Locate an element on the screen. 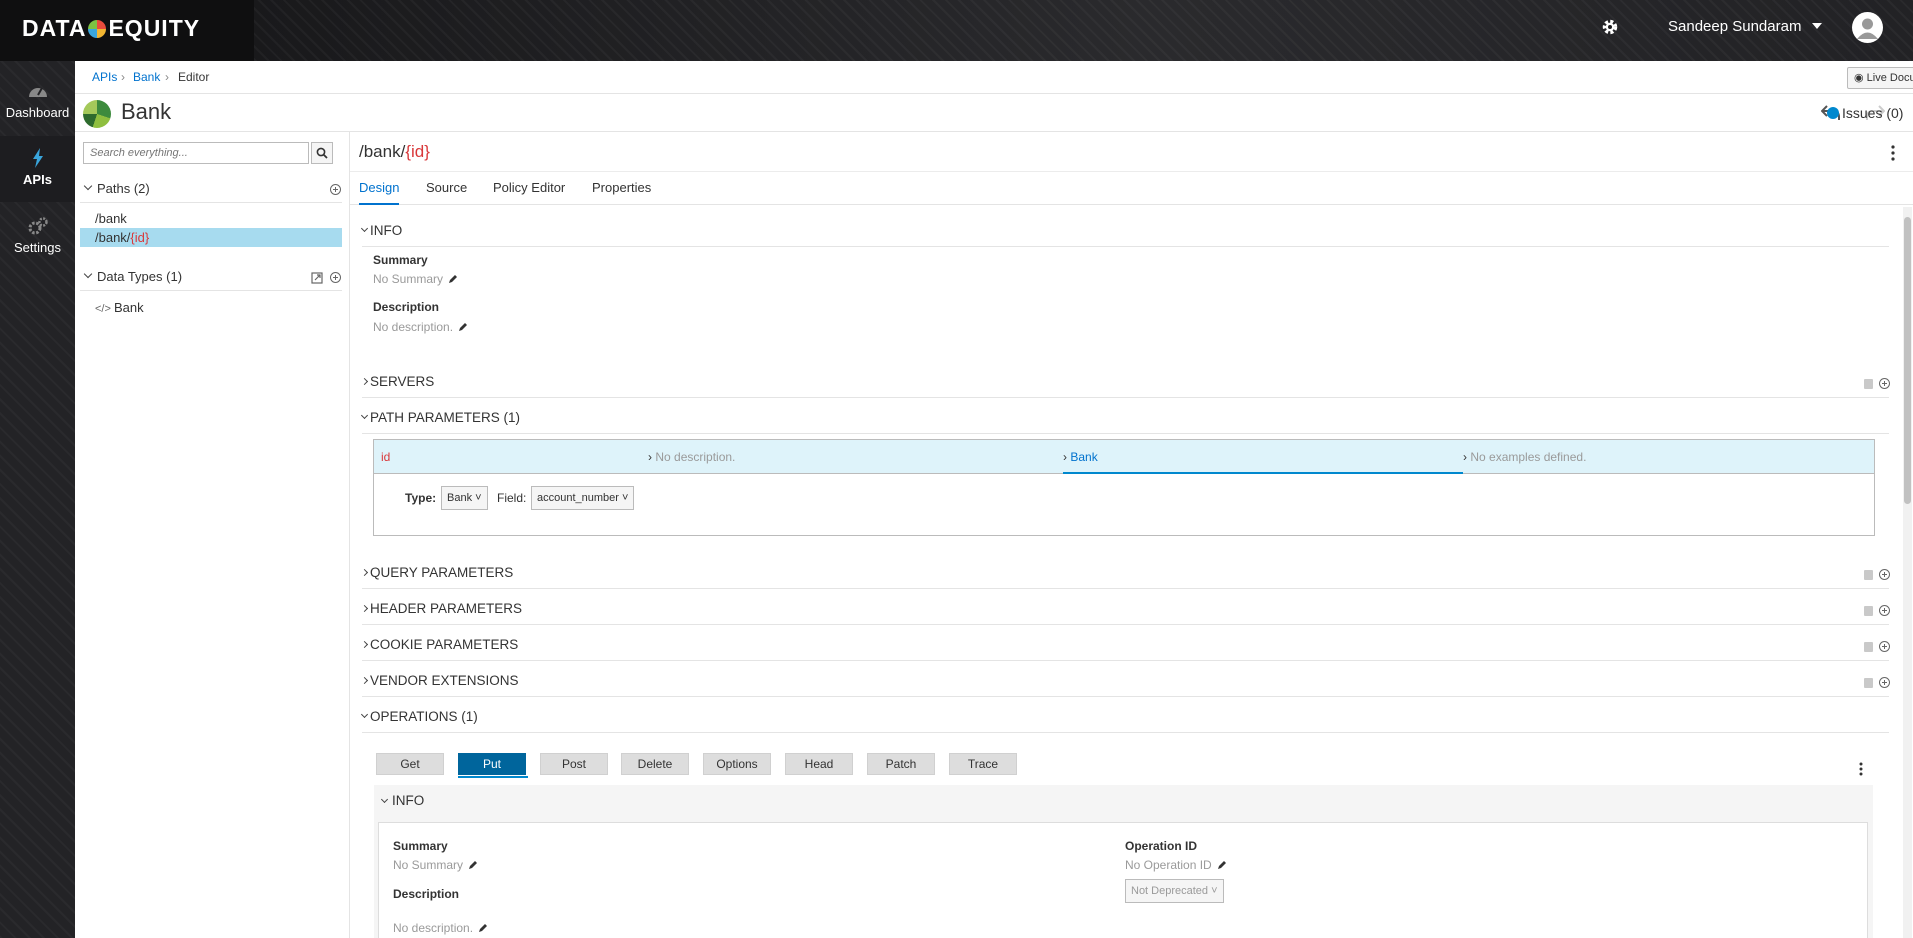 Image resolution: width=1913 pixels, height=938 pixels. section-title: OPERATIONS (1) is located at coordinates (424, 716).